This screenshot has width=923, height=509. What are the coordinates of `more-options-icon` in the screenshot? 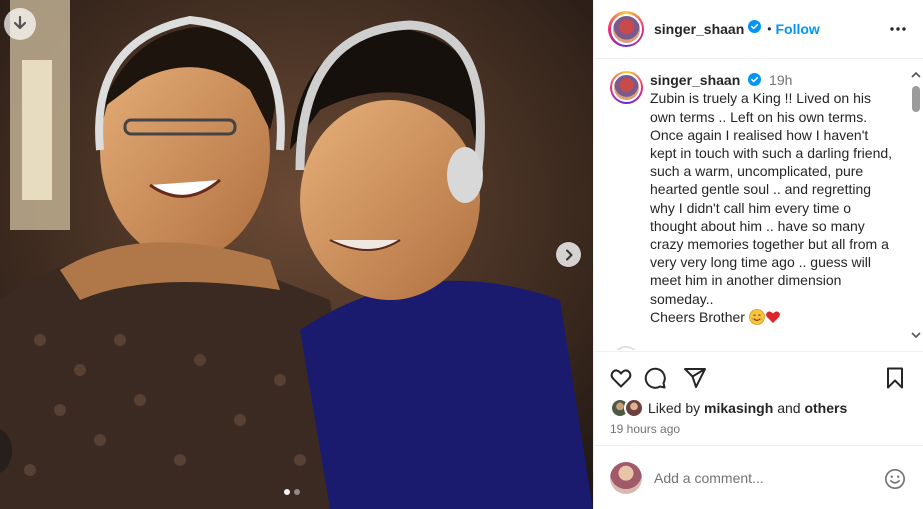 It's located at (898, 31).